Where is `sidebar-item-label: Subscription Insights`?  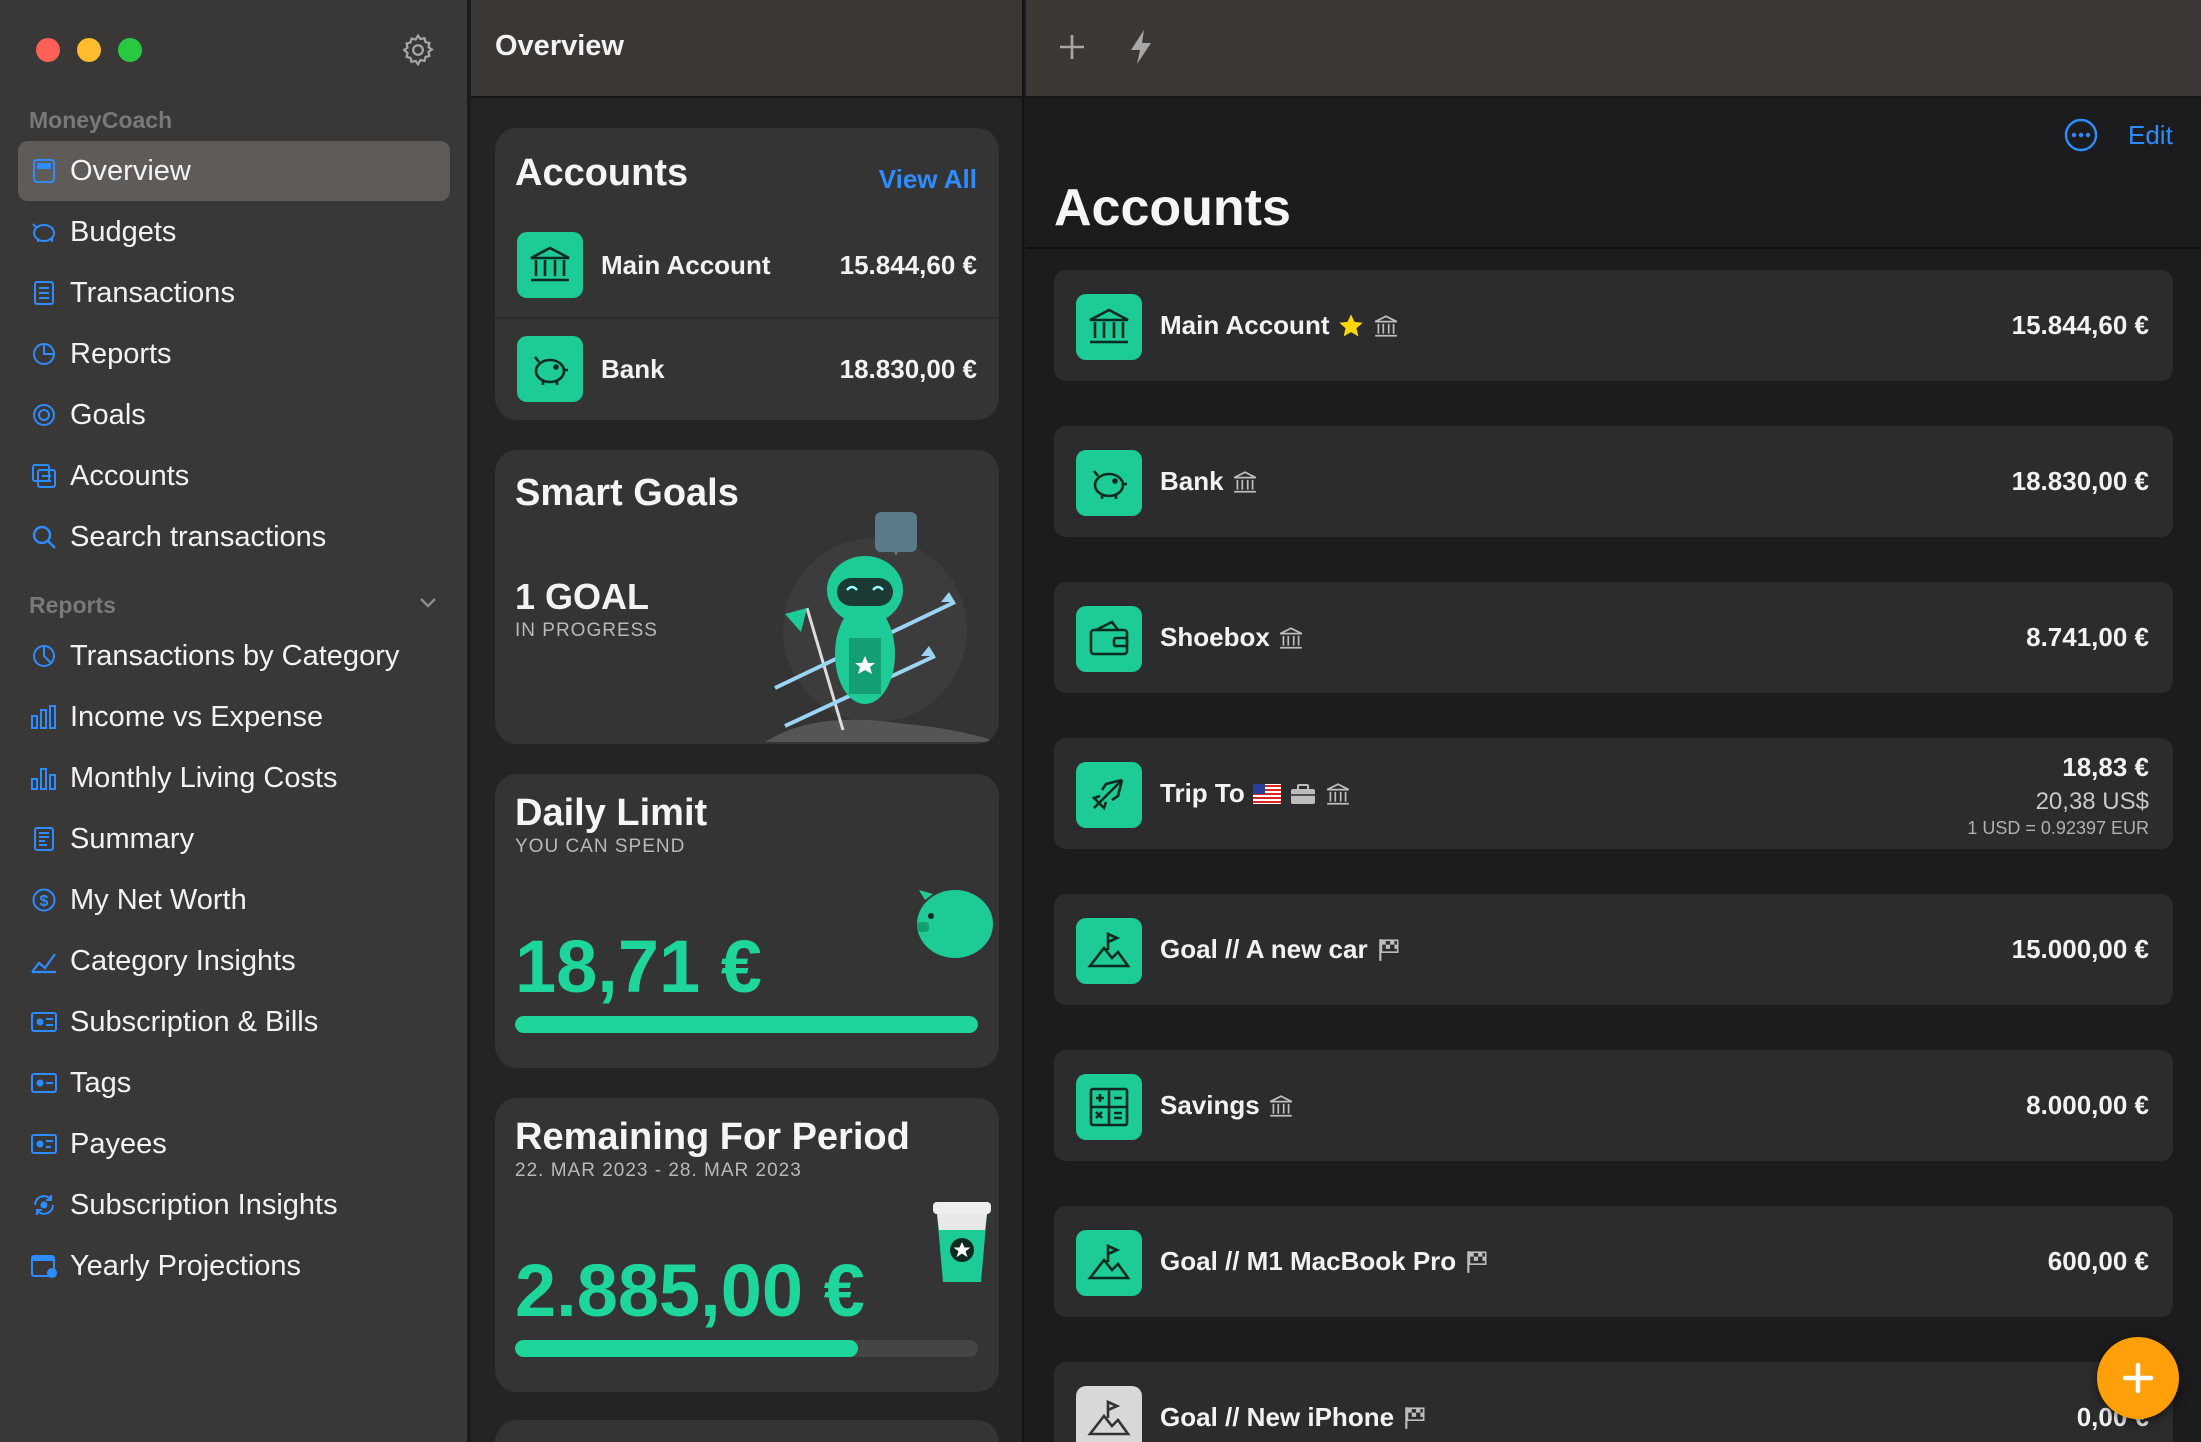 sidebar-item-label: Subscription Insights is located at coordinates (204, 1204).